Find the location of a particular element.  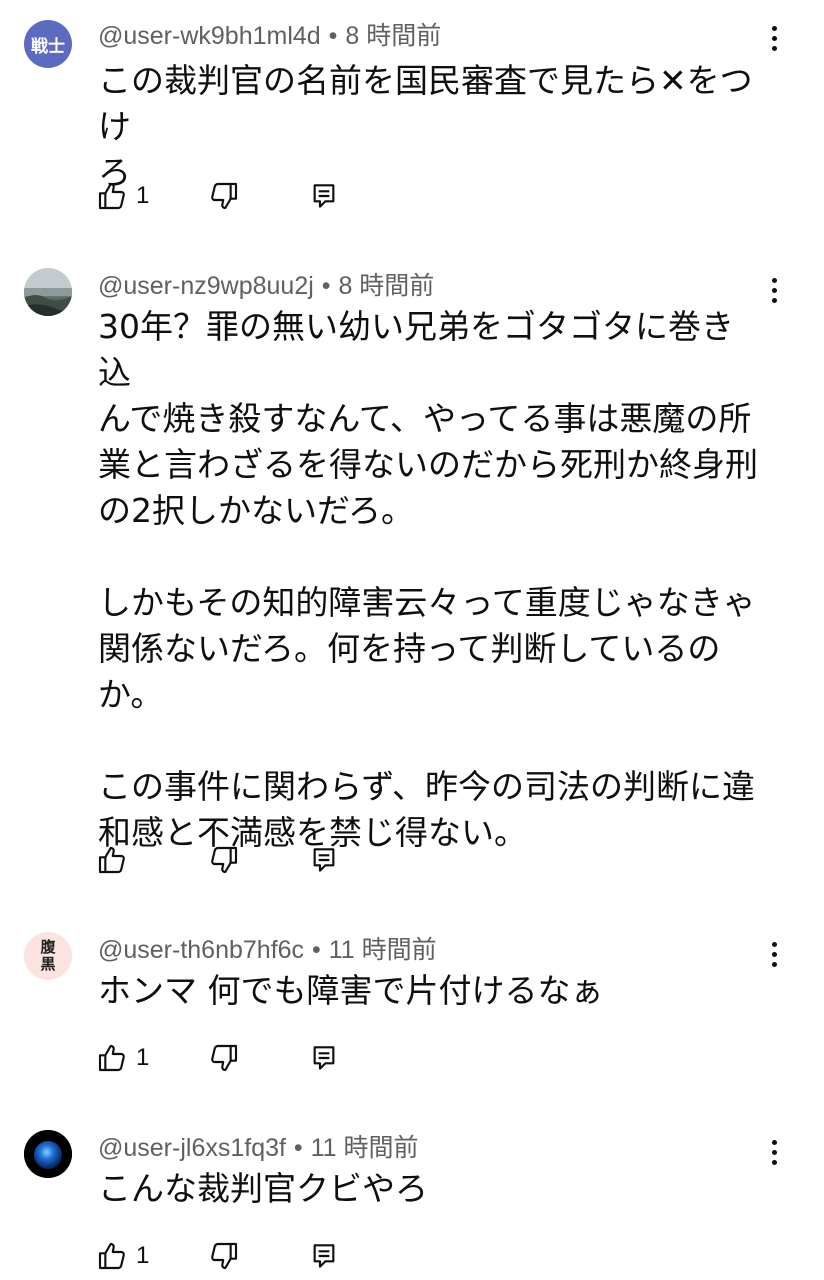

comment-meta: @user-th6nb7hf6c • 11 時間前 is located at coordinates (267, 948).